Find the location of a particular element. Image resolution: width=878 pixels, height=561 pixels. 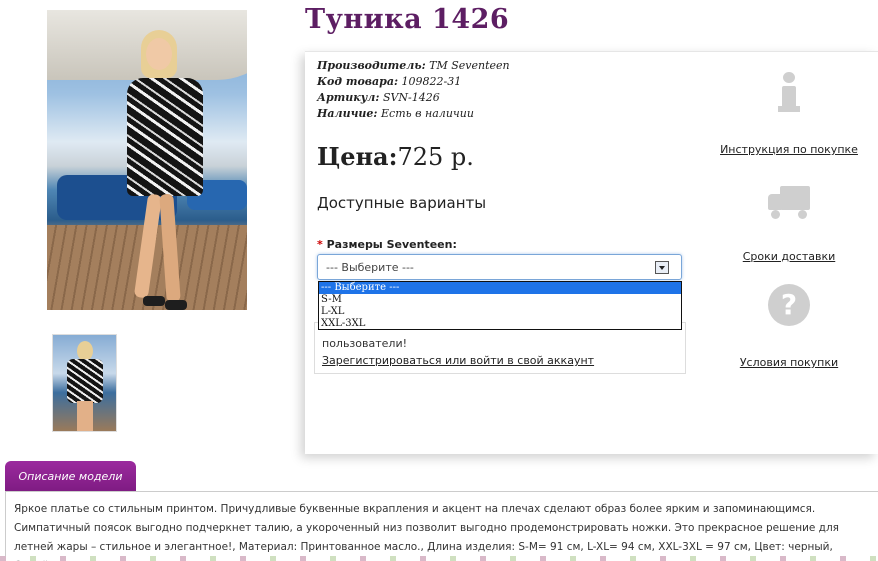

model-shoe-left is located at coordinates (154, 301).